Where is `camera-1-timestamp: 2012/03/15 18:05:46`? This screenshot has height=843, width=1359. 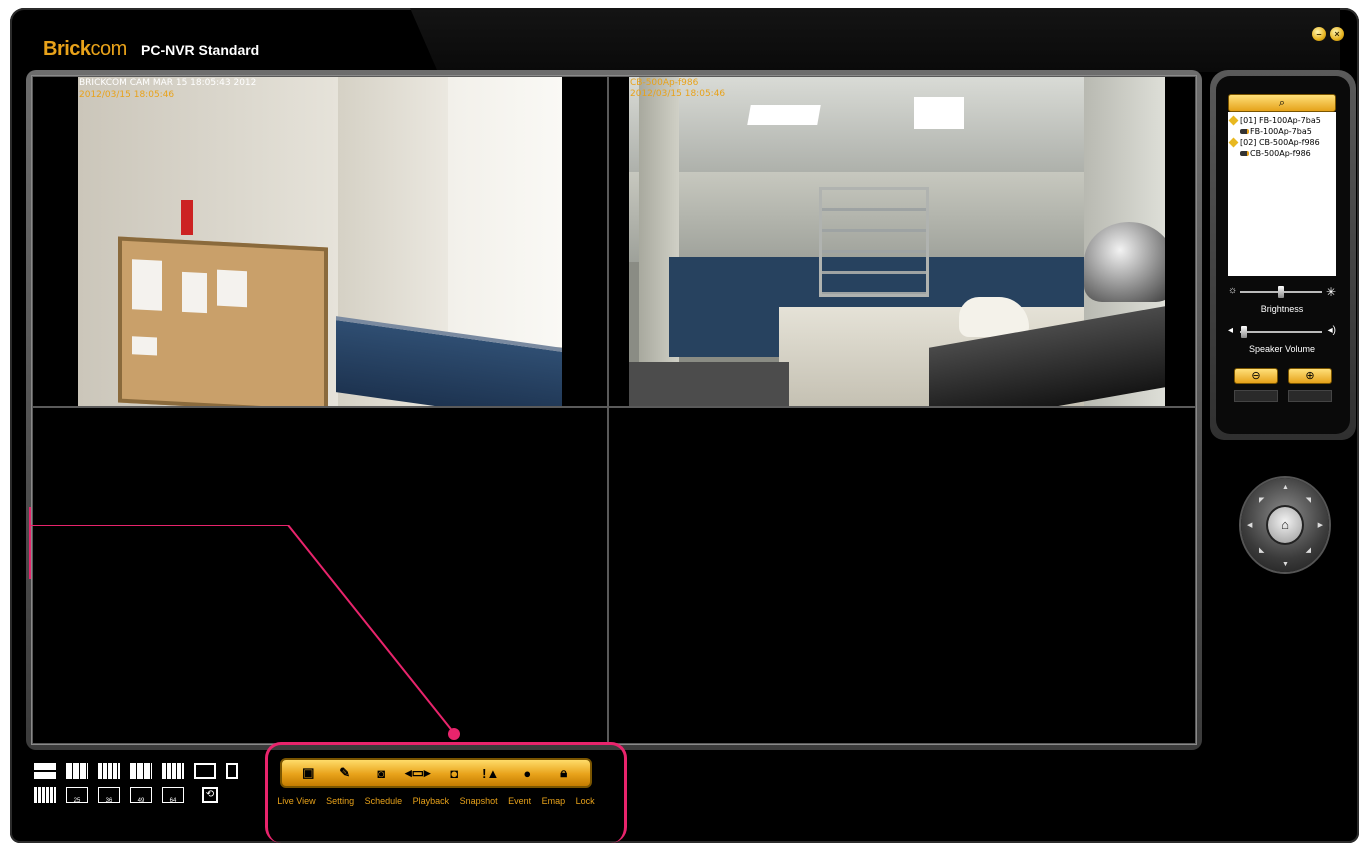
camera-1-timestamp: 2012/03/15 18:05:46 is located at coordinates (127, 95).